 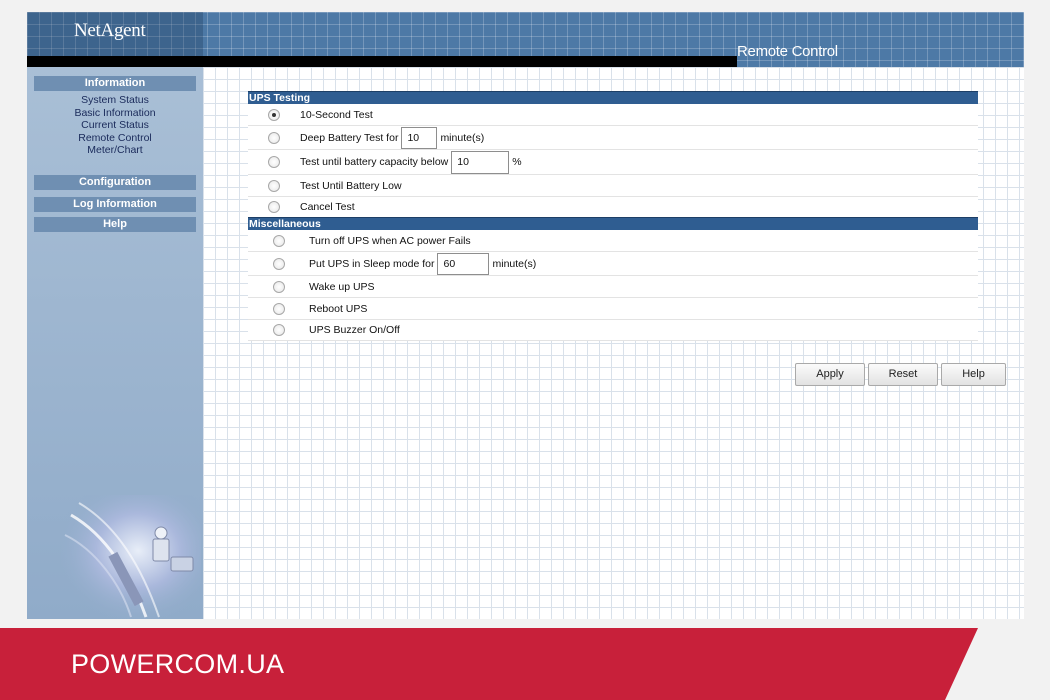 What do you see at coordinates (115, 113) in the screenshot?
I see `sidebar-link-basic-information: Basic Information` at bounding box center [115, 113].